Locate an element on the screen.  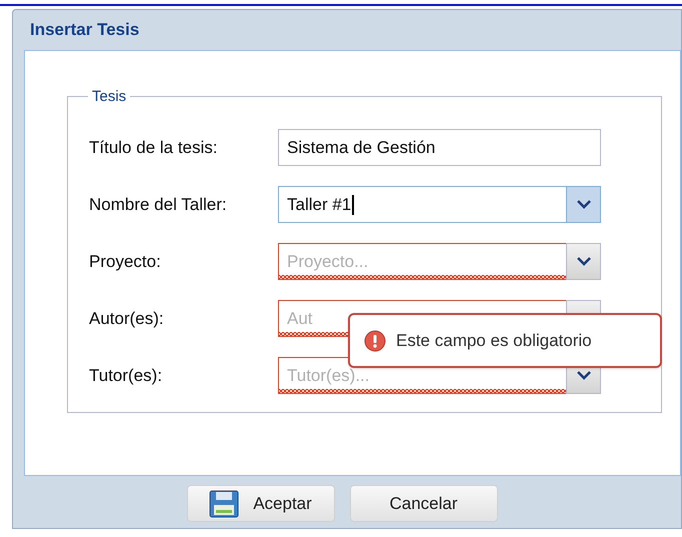
field-label: Título de la tesis: is located at coordinates (153, 147).